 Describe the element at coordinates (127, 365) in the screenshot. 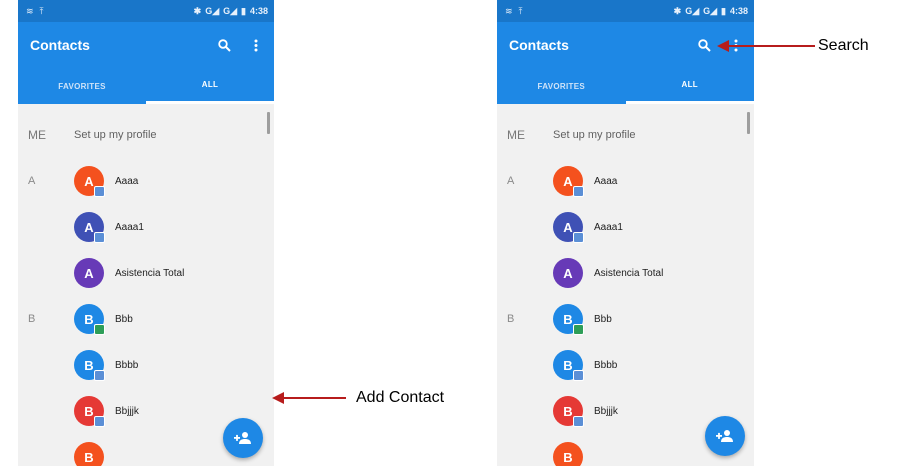

I see `contact-name: Bbbb` at that location.